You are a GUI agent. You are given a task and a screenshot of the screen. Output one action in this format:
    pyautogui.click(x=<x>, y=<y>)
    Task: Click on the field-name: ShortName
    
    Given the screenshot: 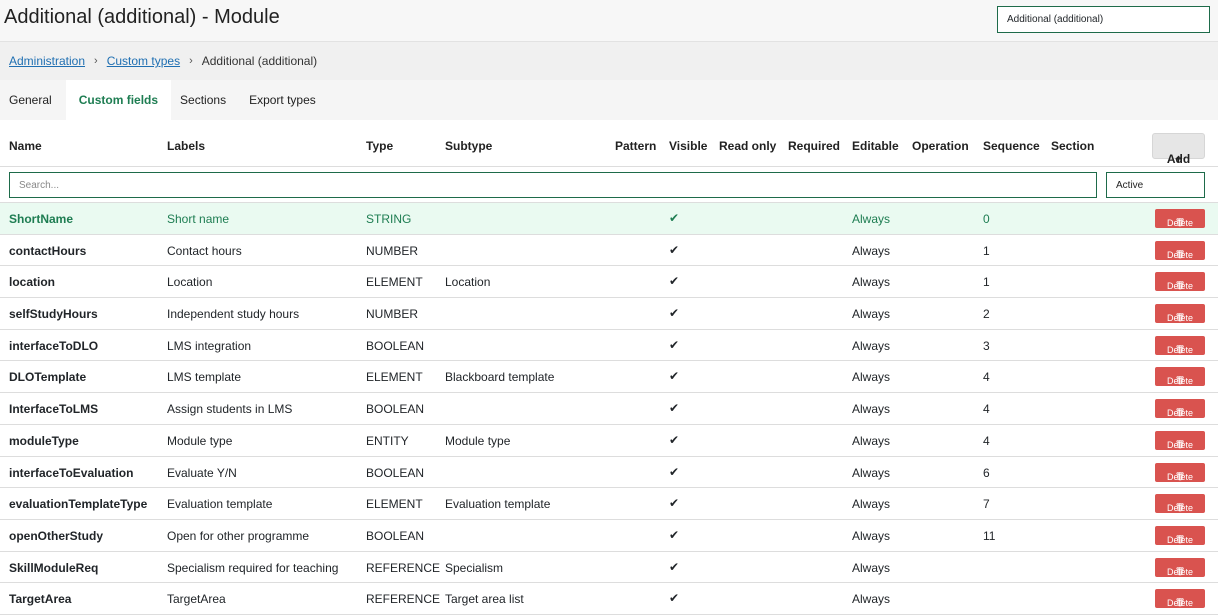 What is the action you would take?
    pyautogui.click(x=41, y=219)
    